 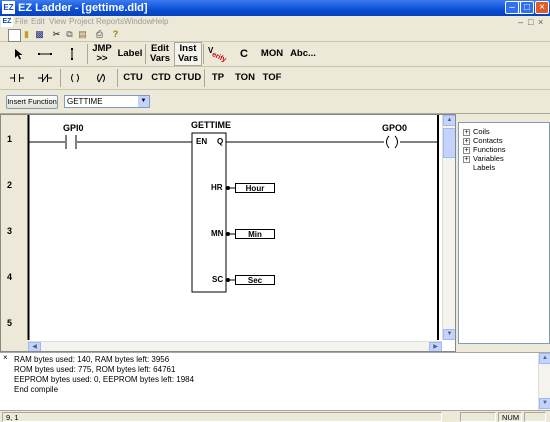 I want to click on close-icon: ×, so click(x=5, y=357).